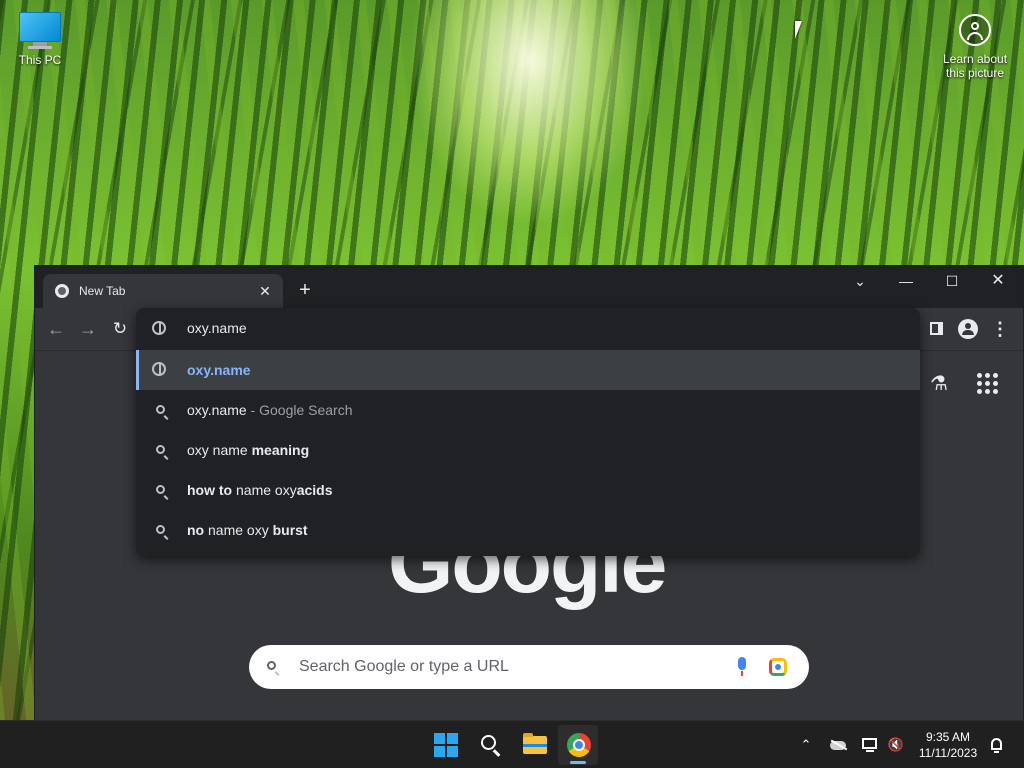 Image resolution: width=1024 pixels, height=768 pixels. I want to click on omnibox: oxy.name, so click(528, 329).